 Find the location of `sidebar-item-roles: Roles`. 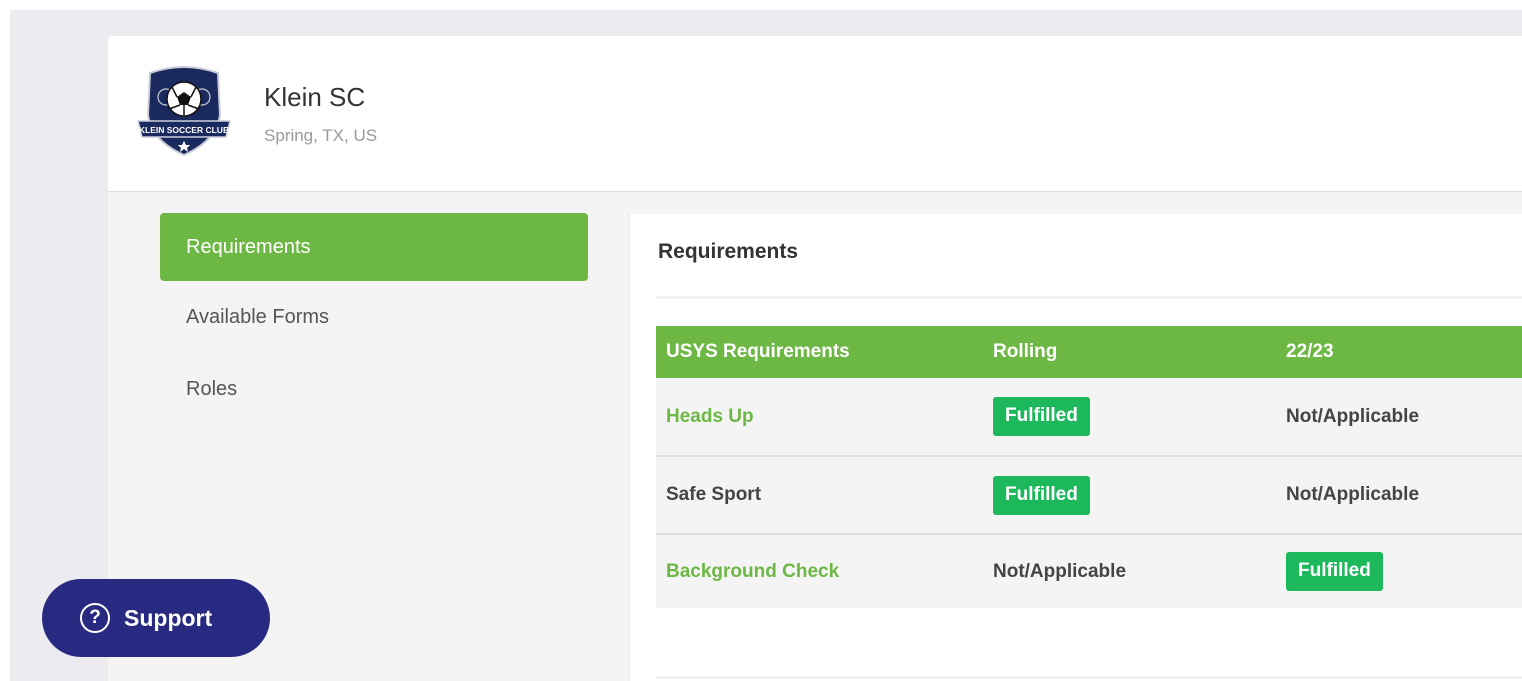

sidebar-item-roles: Roles is located at coordinates (374, 391).